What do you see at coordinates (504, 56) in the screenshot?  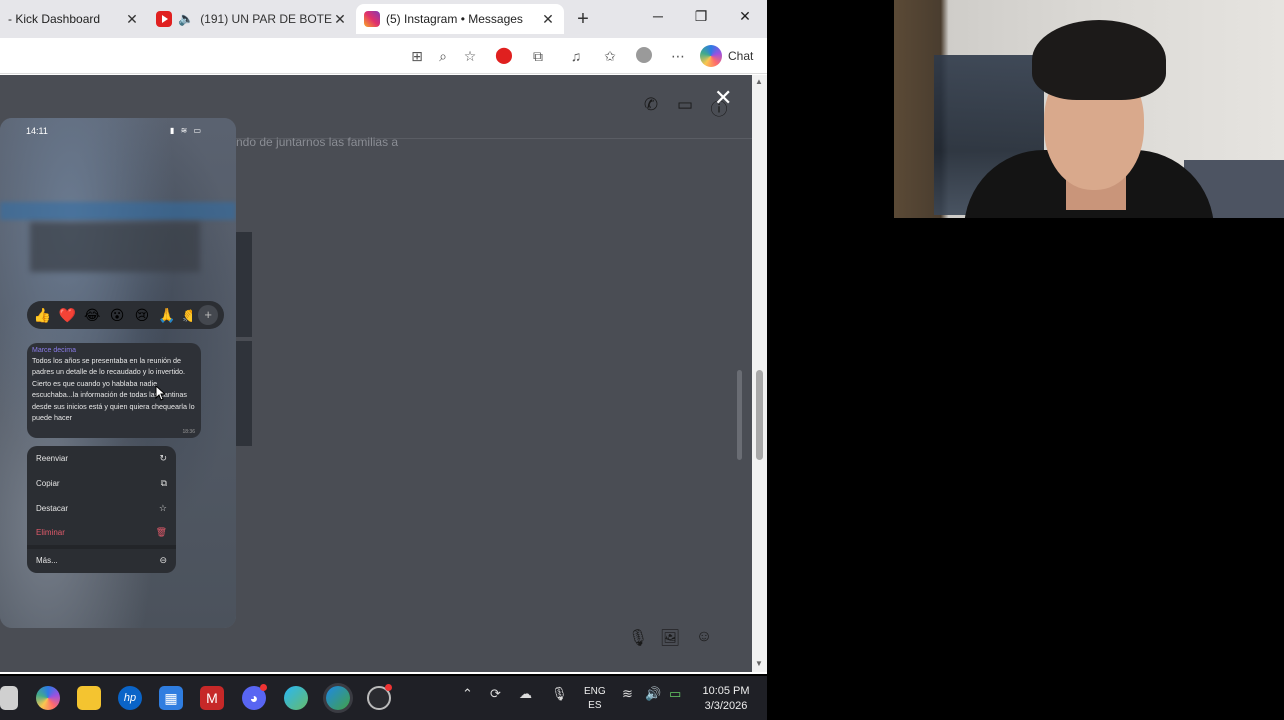 I see `opera-icon: ⬤` at bounding box center [504, 56].